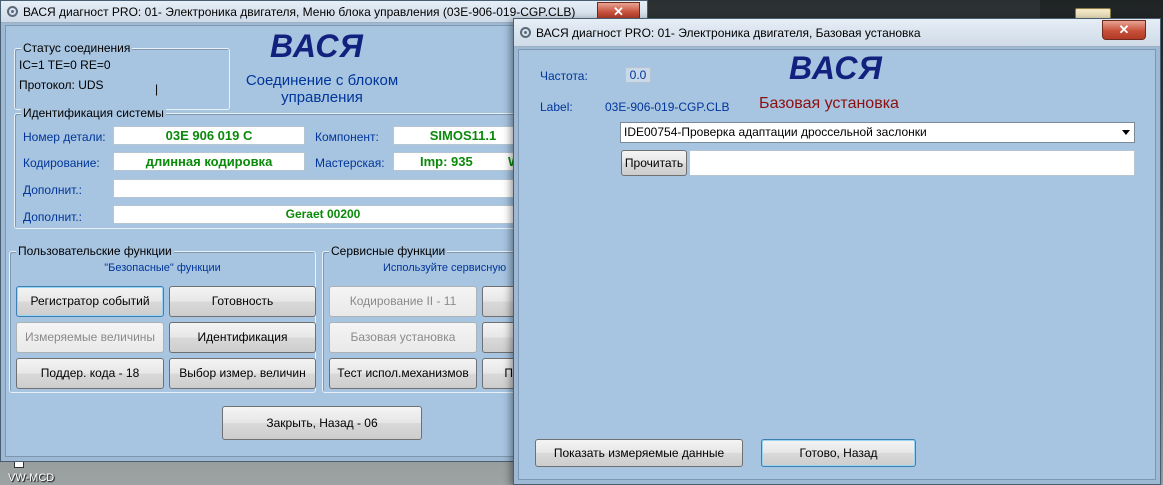 Image resolution: width=1163 pixels, height=485 pixels. I want to click on coding-ii-button: Кодирование II - 11, so click(403, 301).